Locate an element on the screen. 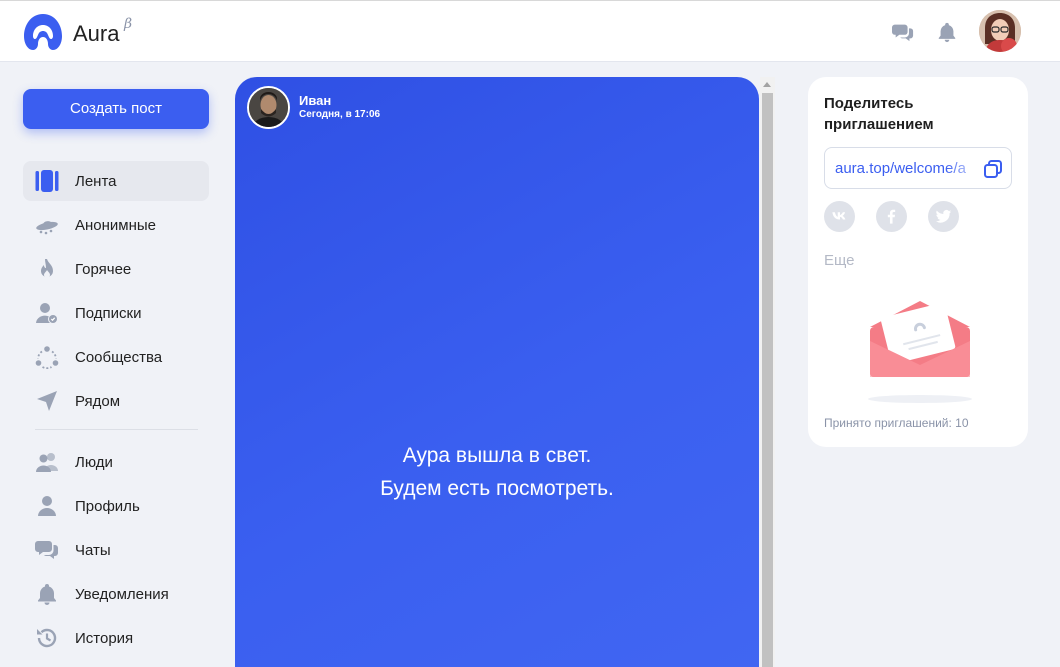 This screenshot has height=667, width=1060. feed-icon is located at coordinates (47, 181).